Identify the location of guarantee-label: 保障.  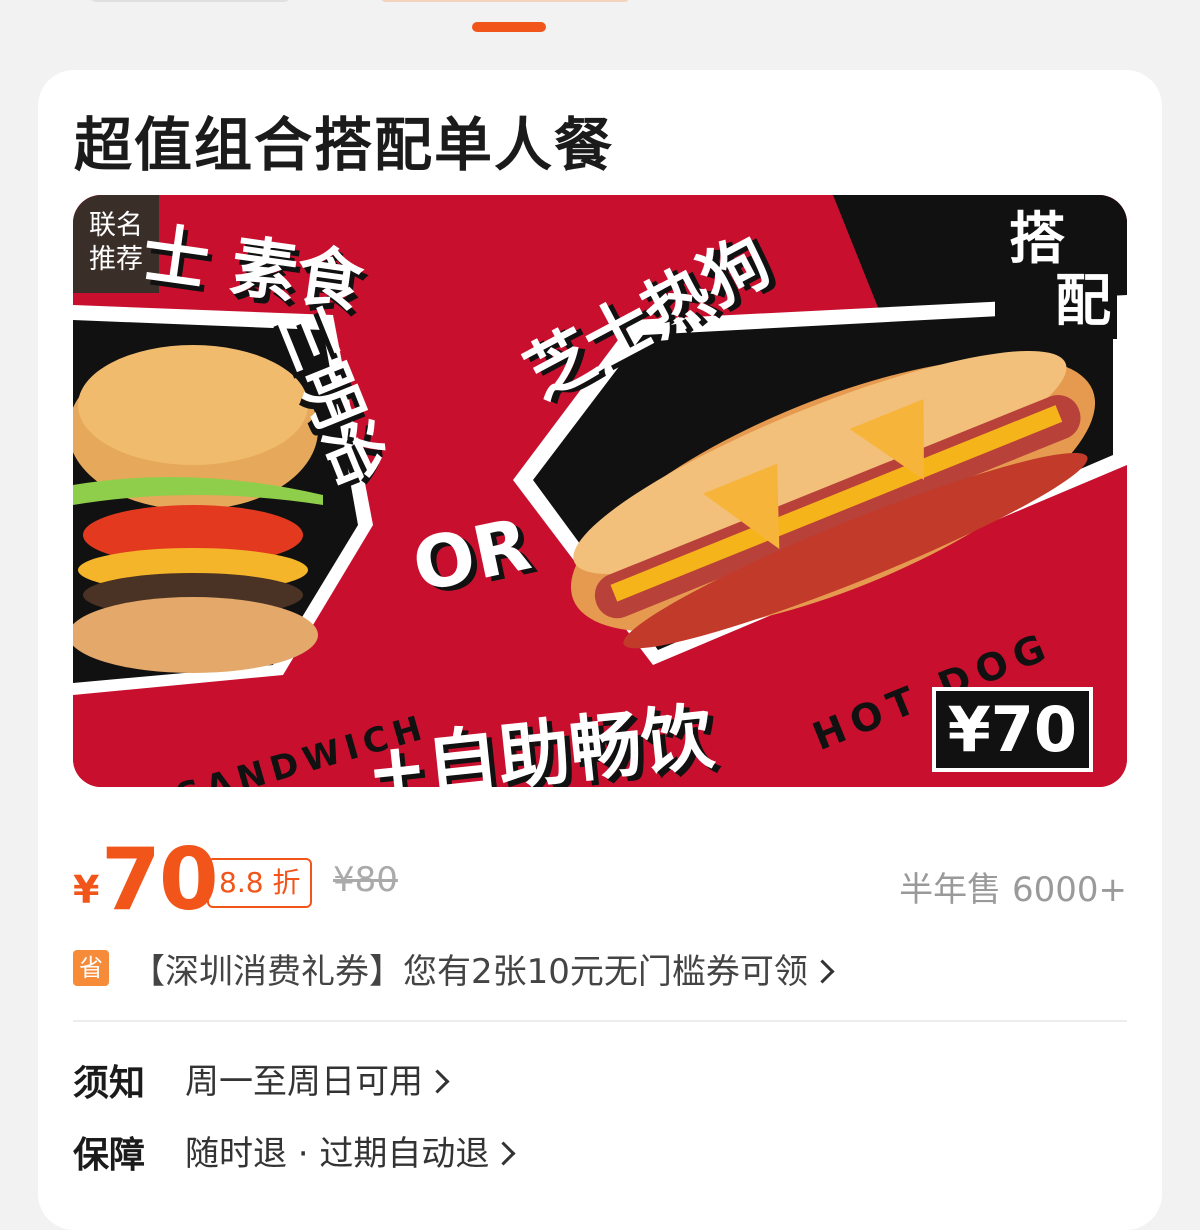
(109, 1155).